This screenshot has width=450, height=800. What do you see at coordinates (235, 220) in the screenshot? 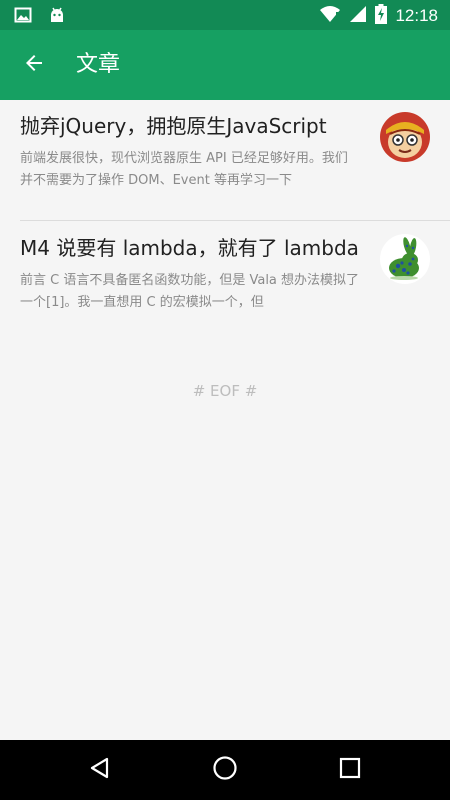
I see `divider` at bounding box center [235, 220].